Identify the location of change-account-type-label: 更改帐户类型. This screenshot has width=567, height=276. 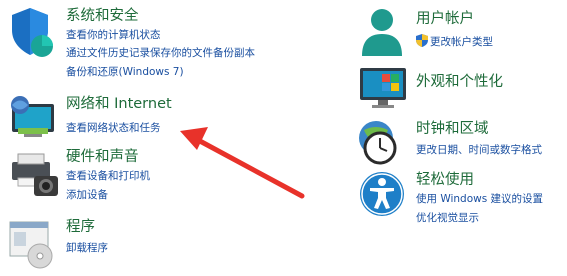
(461, 42).